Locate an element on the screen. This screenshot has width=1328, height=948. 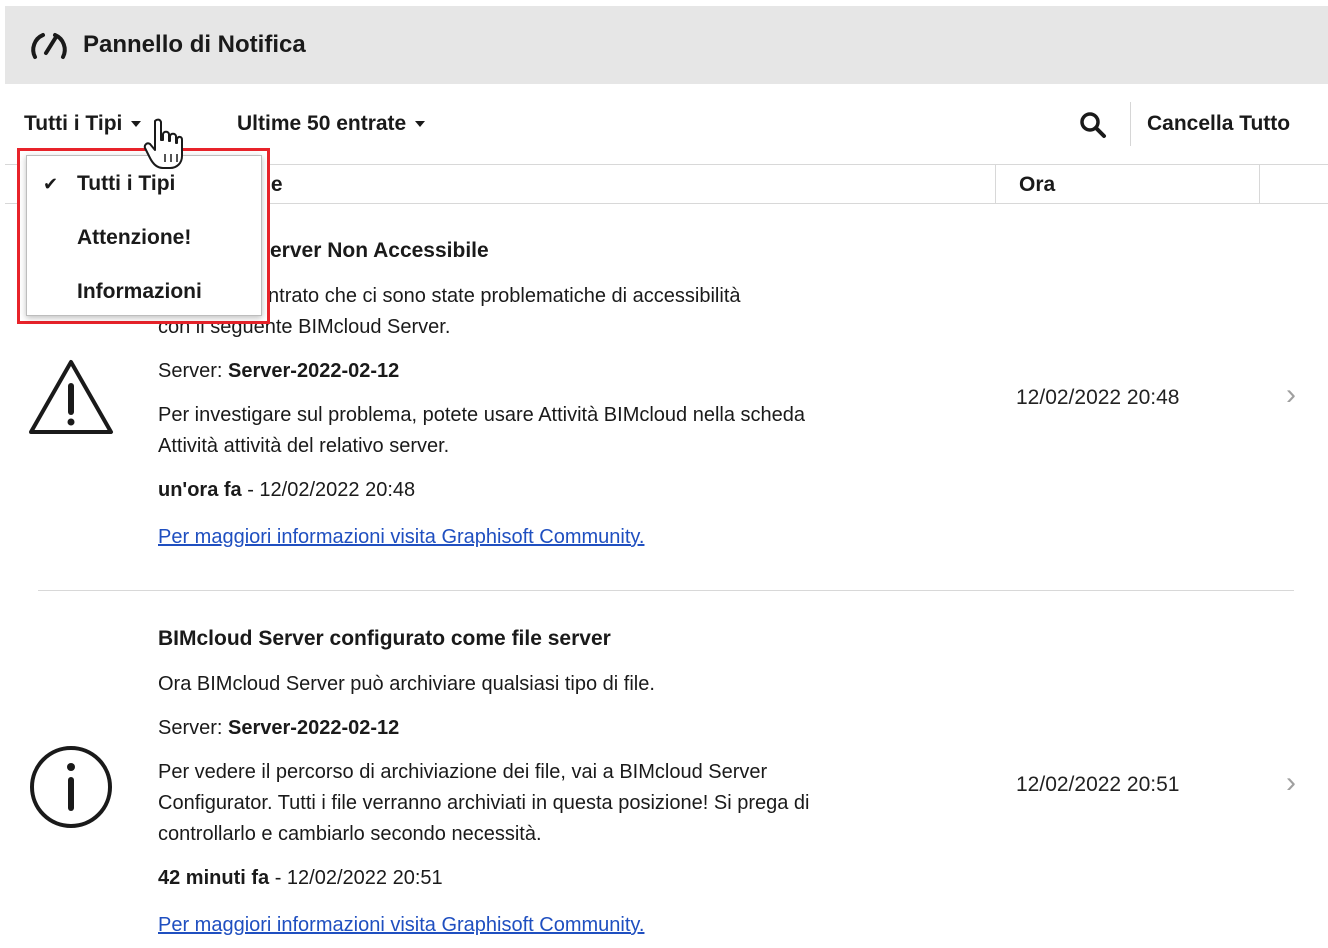
notification-timestamp: un'ora fa - 12/02/2022 20:48 is located at coordinates (568, 490).